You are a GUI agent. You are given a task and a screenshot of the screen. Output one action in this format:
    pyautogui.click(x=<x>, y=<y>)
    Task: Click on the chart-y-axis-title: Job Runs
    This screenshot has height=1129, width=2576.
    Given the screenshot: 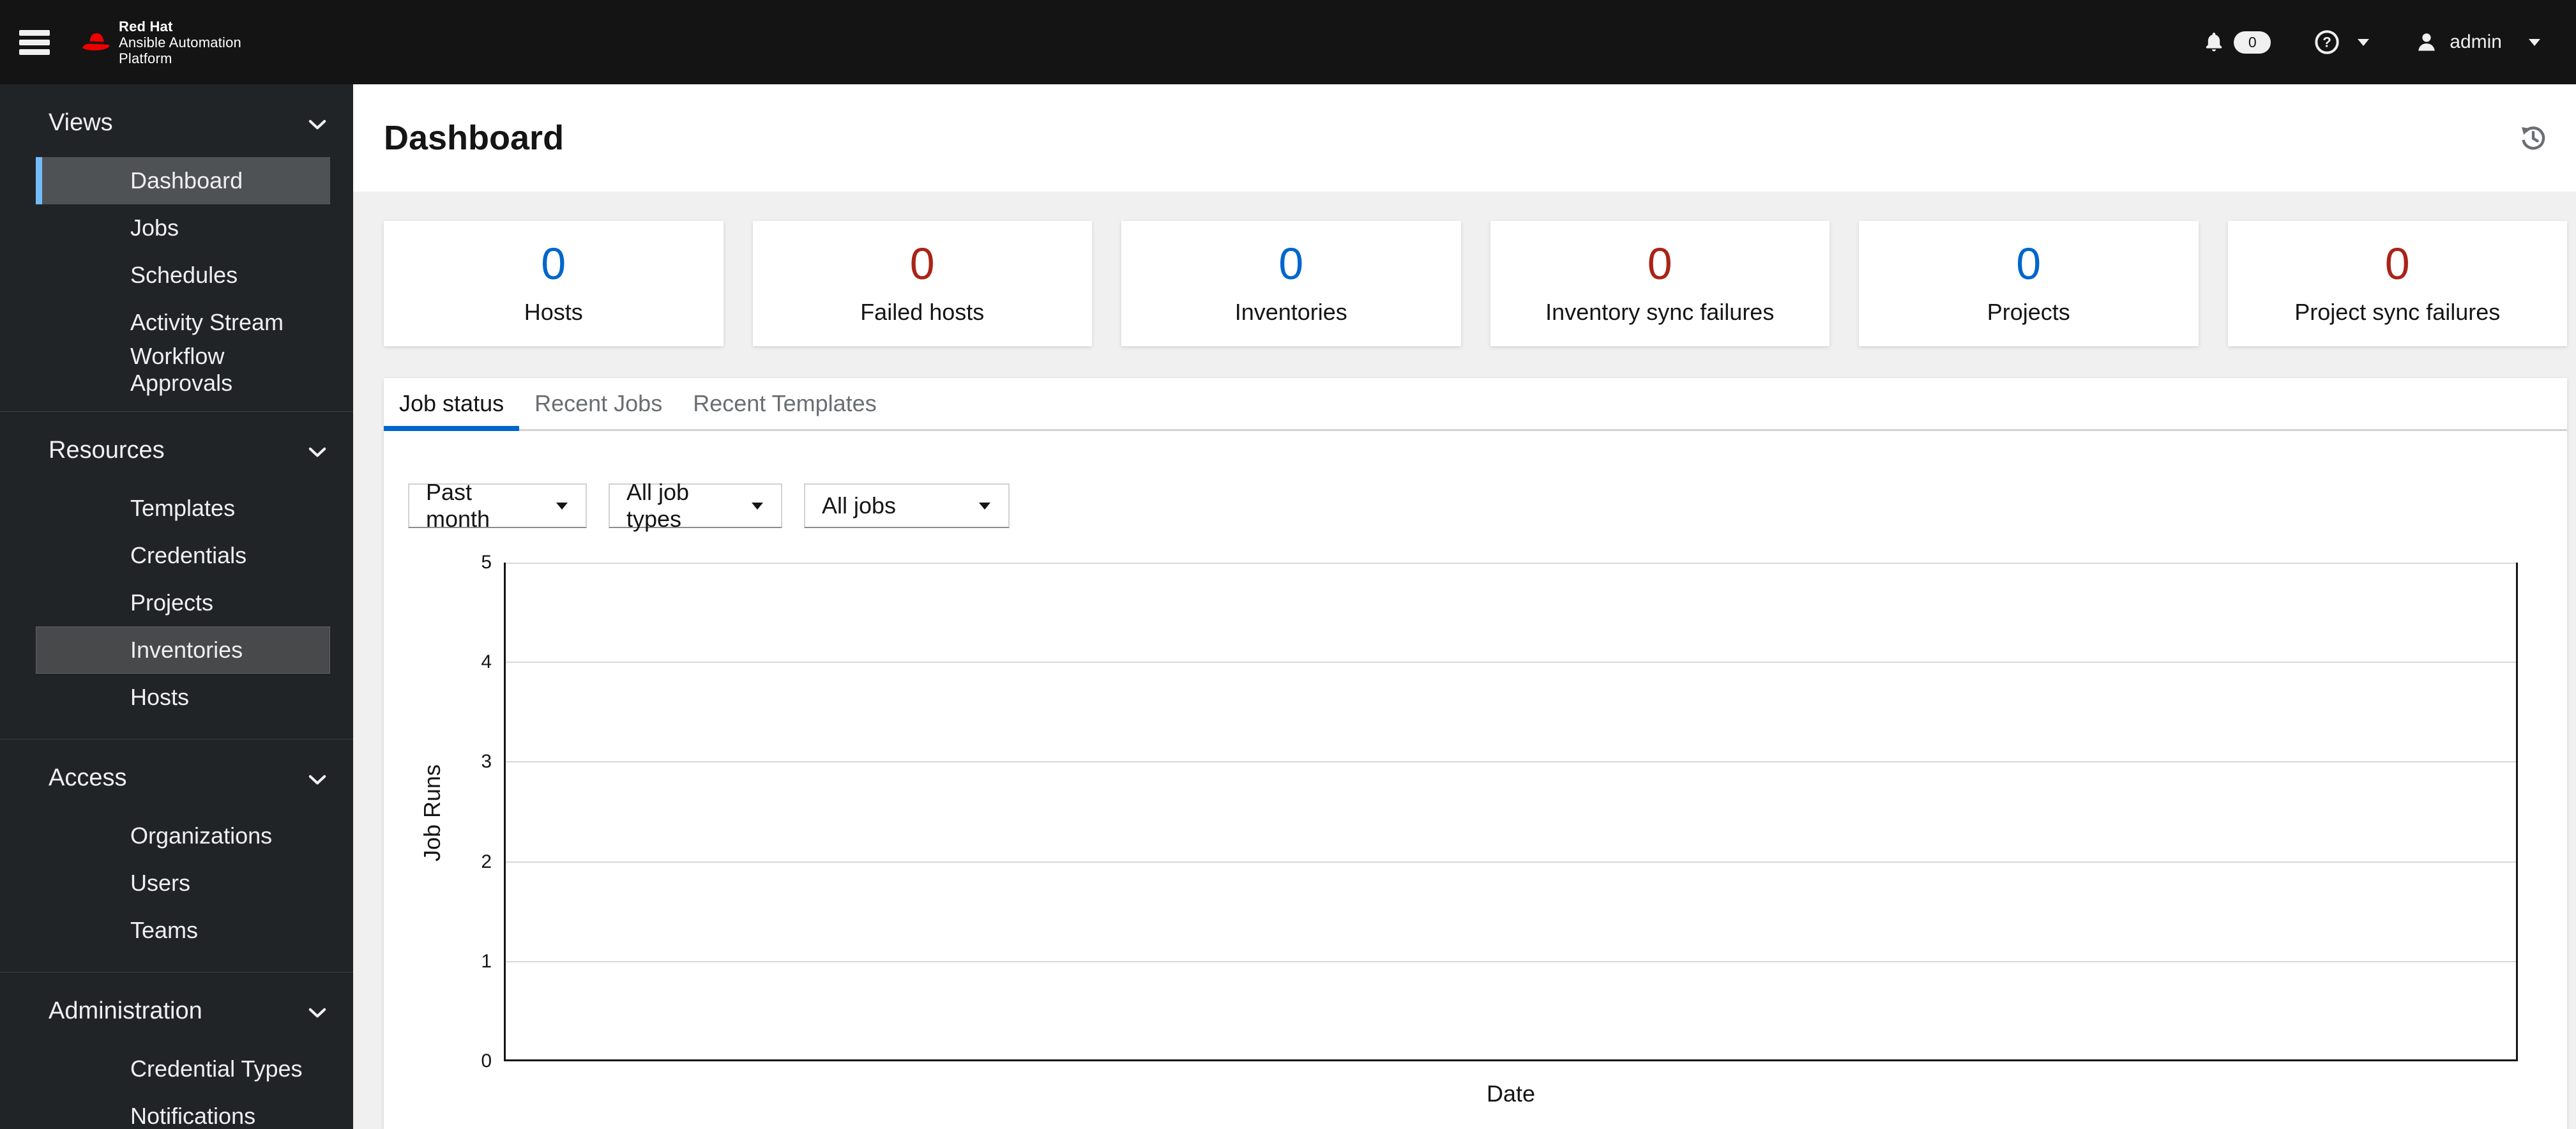 What is the action you would take?
    pyautogui.click(x=432, y=813)
    